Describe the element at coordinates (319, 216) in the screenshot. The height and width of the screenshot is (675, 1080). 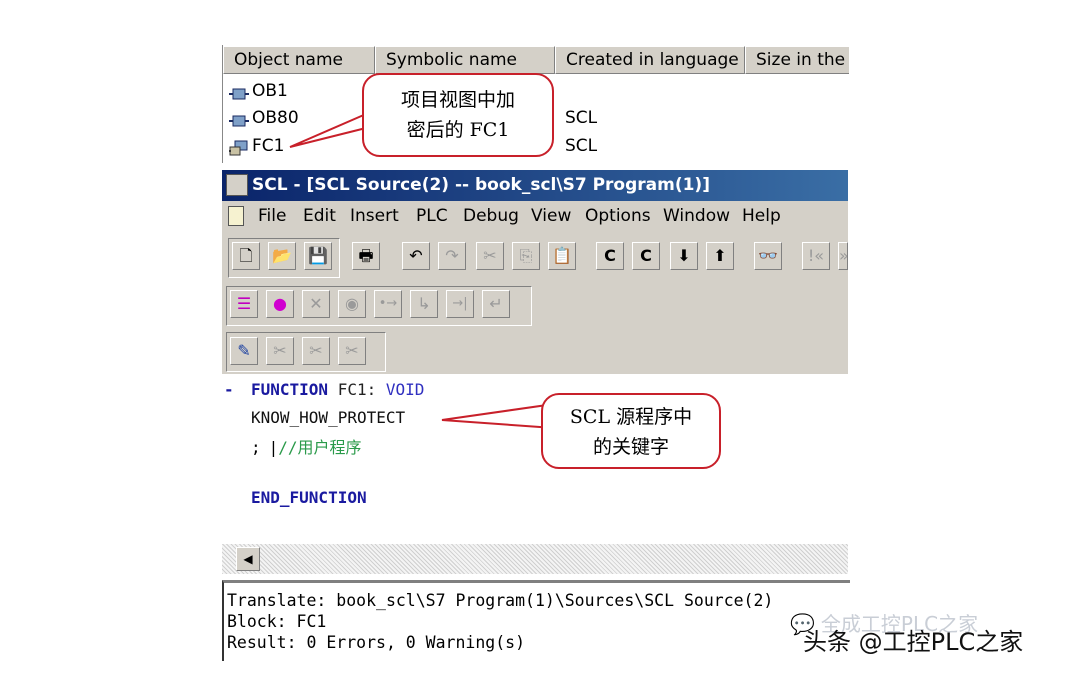
I see `menu-edit: Edit` at that location.